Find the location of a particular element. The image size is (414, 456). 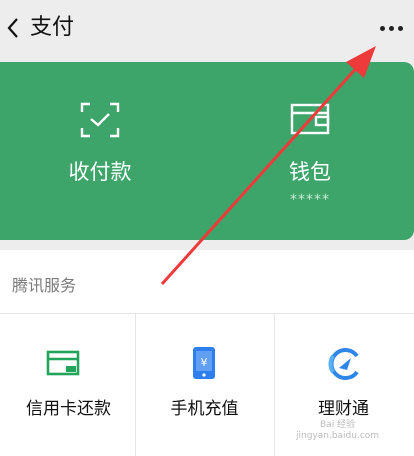

phone-recharge-icon: ¥ is located at coordinates (204, 363).